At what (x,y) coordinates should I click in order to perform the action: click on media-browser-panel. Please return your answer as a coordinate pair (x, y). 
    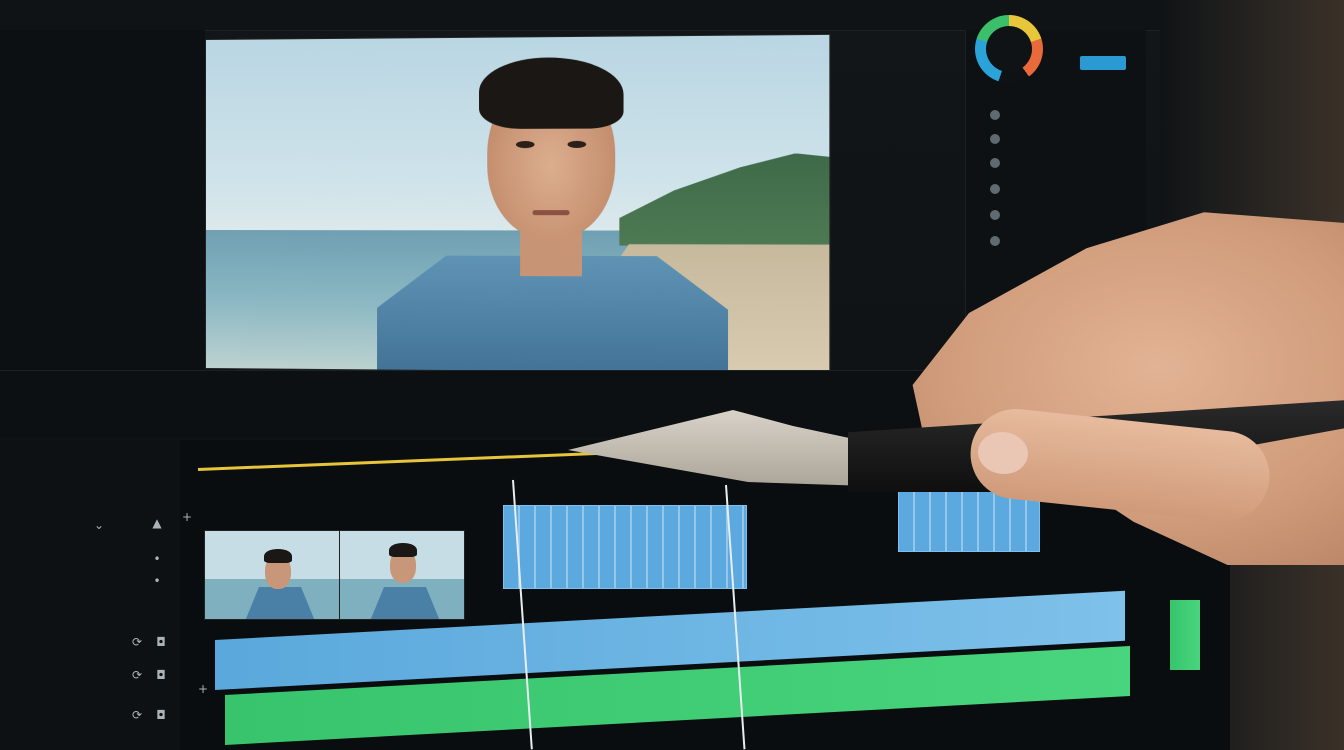
    Looking at the image, I should click on (102, 200).